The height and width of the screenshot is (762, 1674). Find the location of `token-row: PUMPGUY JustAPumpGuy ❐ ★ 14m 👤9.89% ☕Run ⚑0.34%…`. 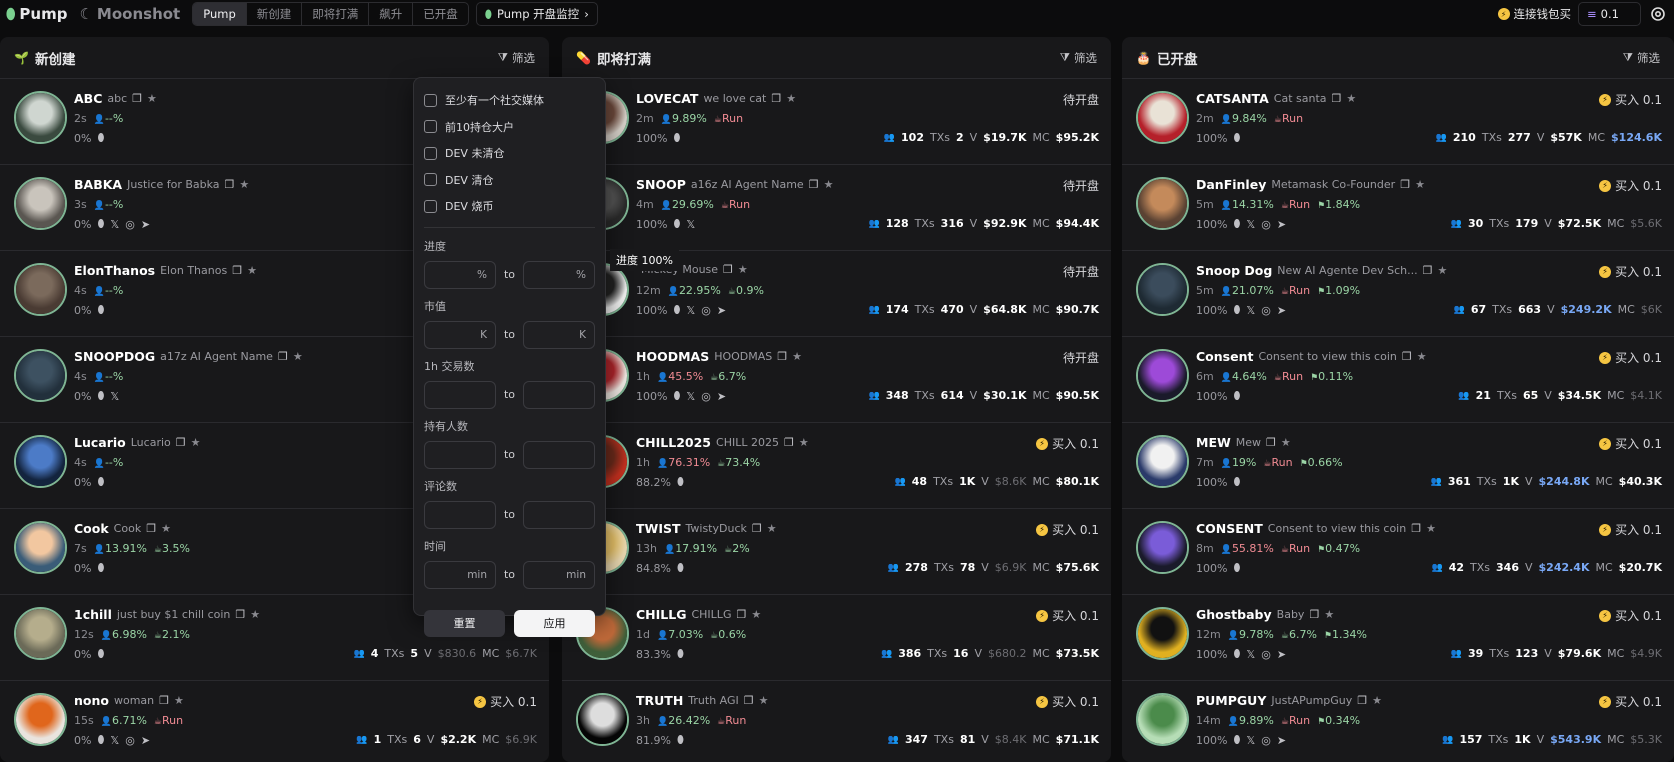

token-row: PUMPGUY JustAPumpGuy ❐ ★ 14m 👤9.89% ☕Run ⚑0.34%… is located at coordinates (1398, 721).